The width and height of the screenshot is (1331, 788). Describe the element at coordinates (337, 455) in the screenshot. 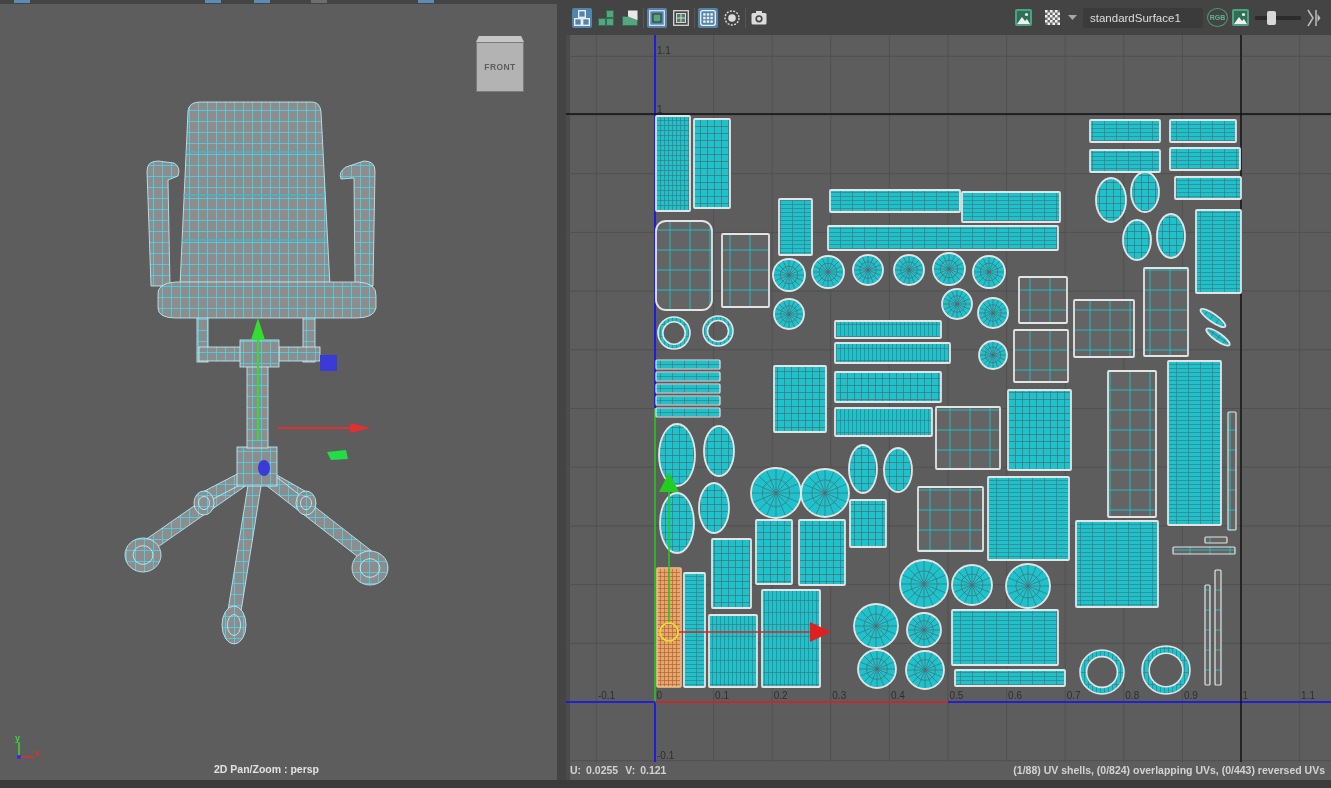

I see `plane-handle` at that location.